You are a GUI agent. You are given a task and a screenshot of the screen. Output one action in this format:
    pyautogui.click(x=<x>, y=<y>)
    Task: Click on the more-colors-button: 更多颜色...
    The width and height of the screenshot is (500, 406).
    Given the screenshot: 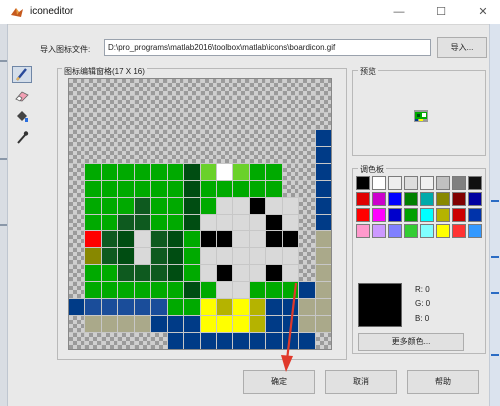 What is the action you would take?
    pyautogui.click(x=411, y=342)
    